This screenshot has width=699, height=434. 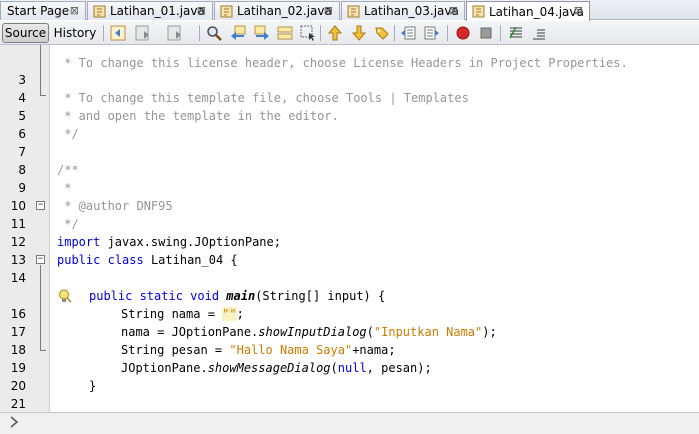 I want to click on find-icon, so click(x=214, y=33).